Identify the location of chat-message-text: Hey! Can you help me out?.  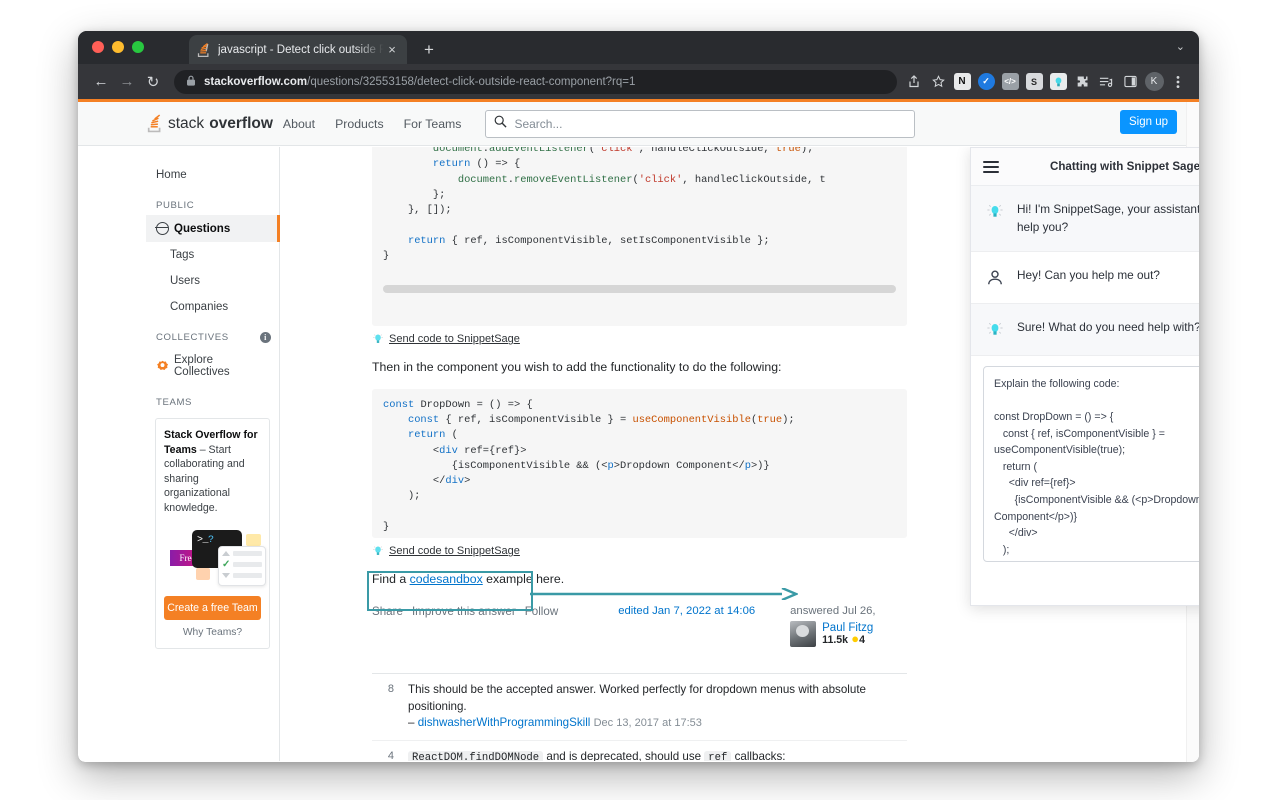
(1088, 275).